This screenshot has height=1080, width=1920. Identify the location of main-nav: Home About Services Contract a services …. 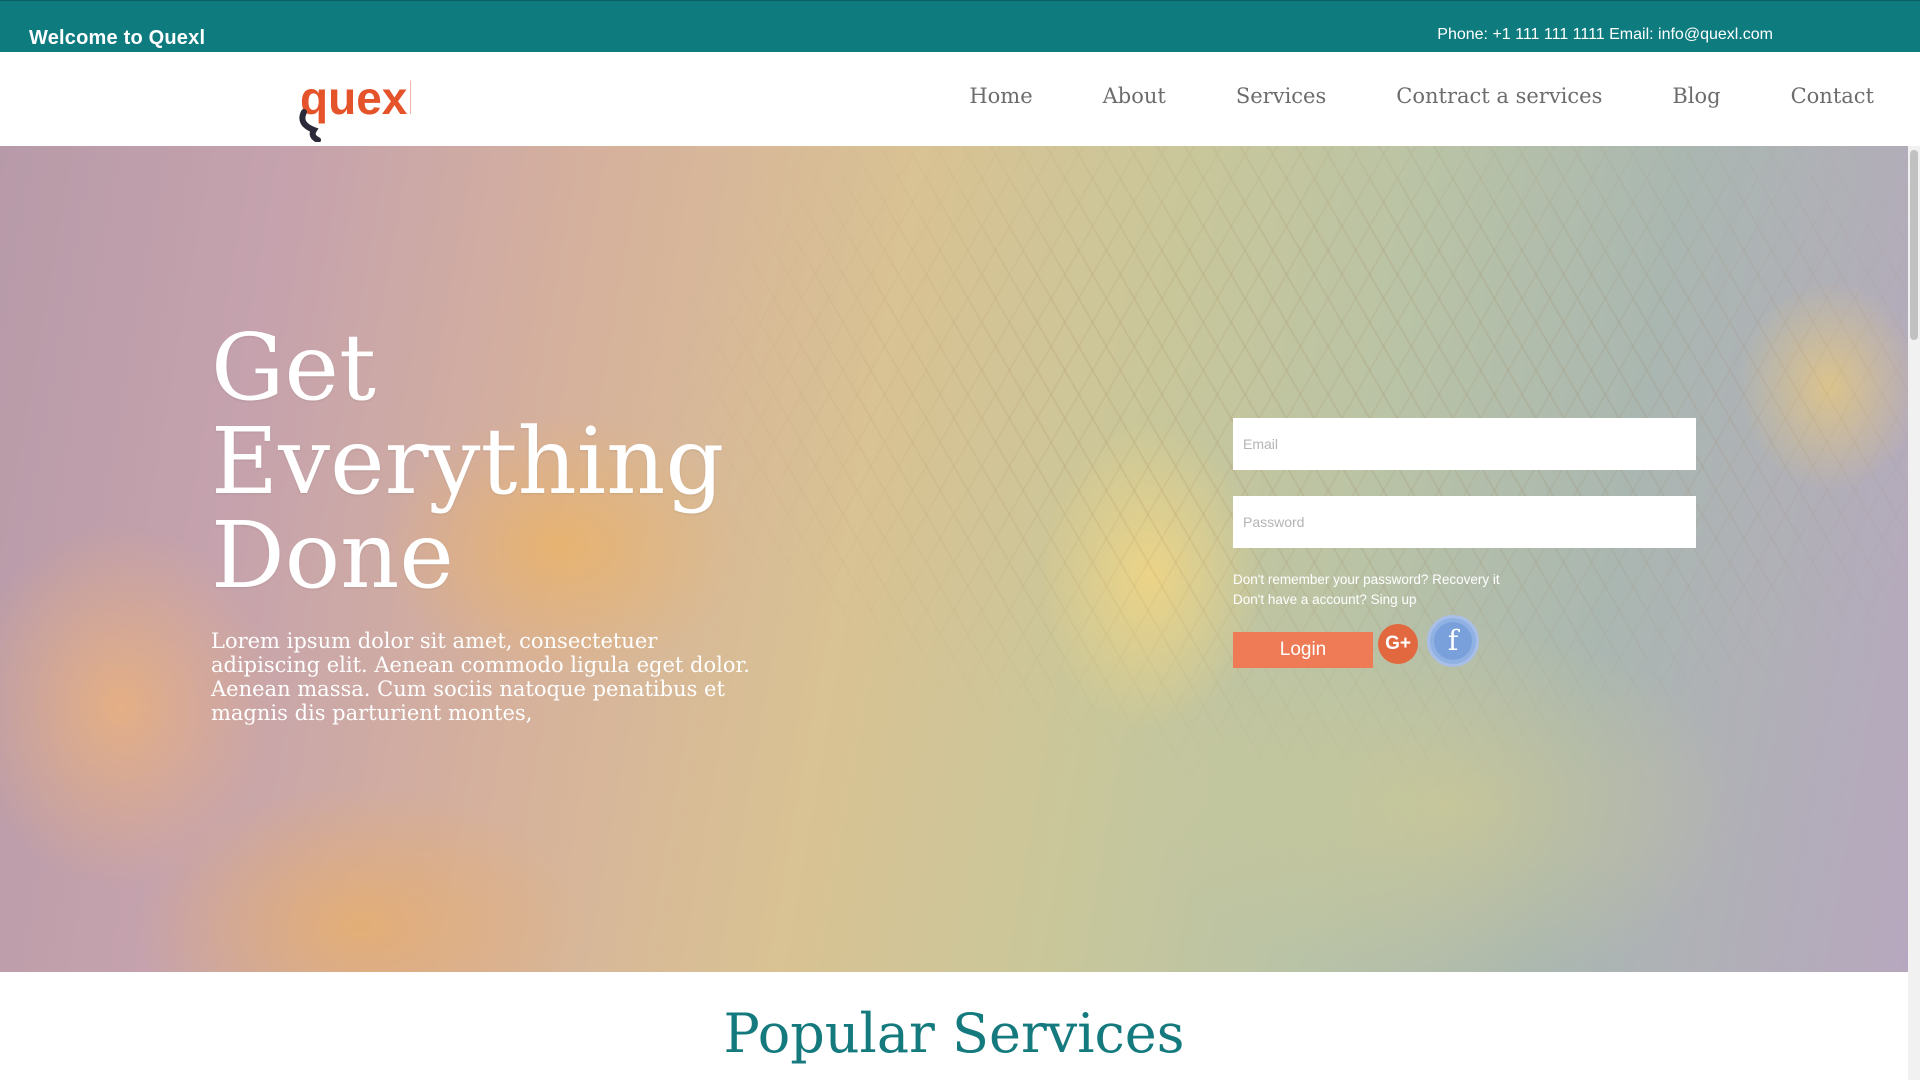
(1386, 96).